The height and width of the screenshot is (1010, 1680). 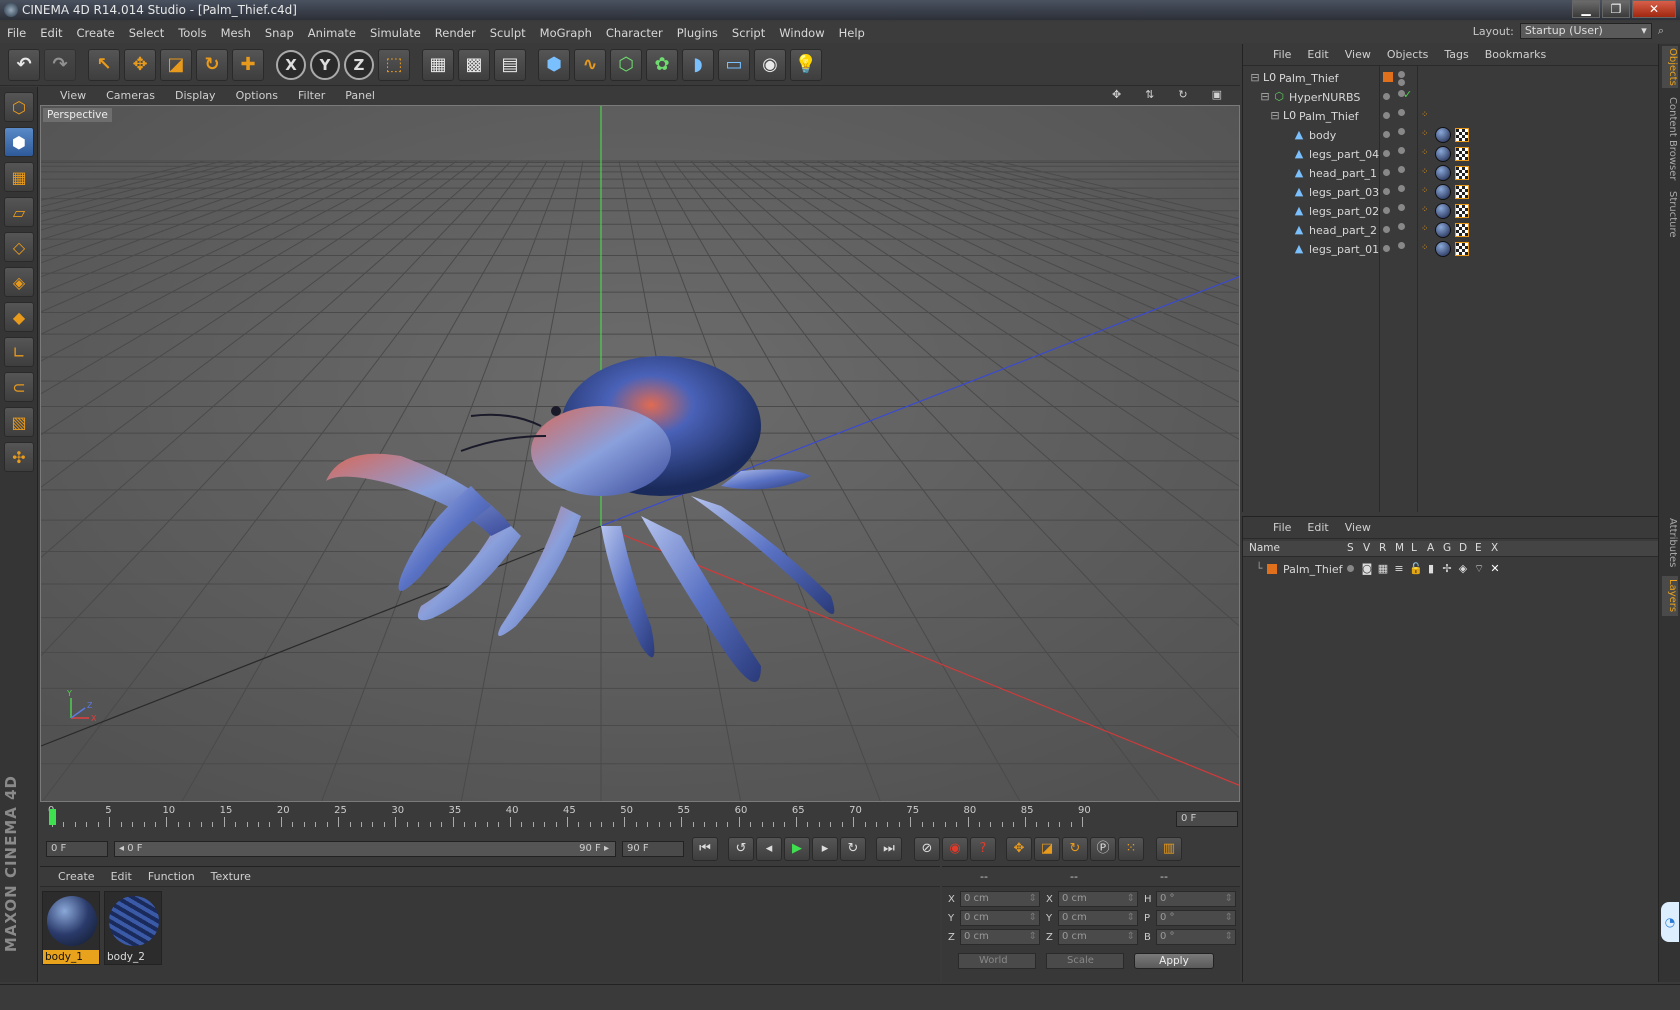 What do you see at coordinates (1131, 849) in the screenshot?
I see `key-pla-icon: ⁙` at bounding box center [1131, 849].